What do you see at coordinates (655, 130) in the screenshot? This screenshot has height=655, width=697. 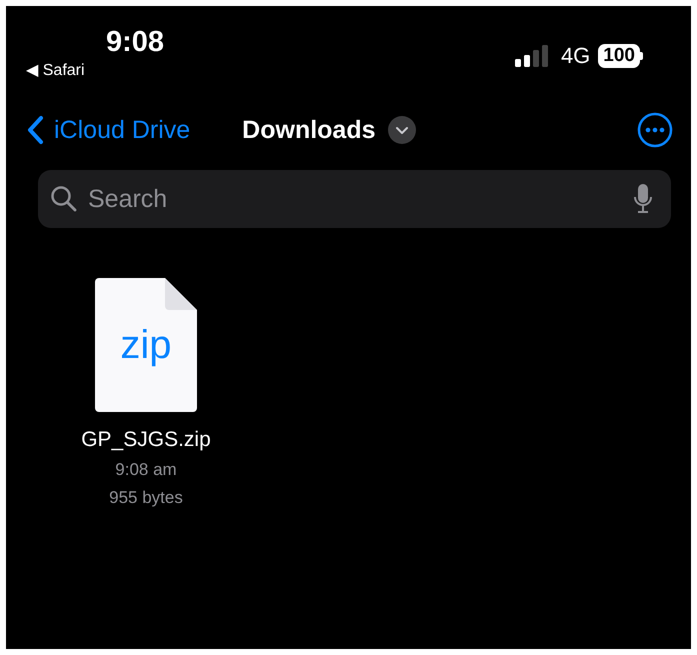 I see `more-icon` at bounding box center [655, 130].